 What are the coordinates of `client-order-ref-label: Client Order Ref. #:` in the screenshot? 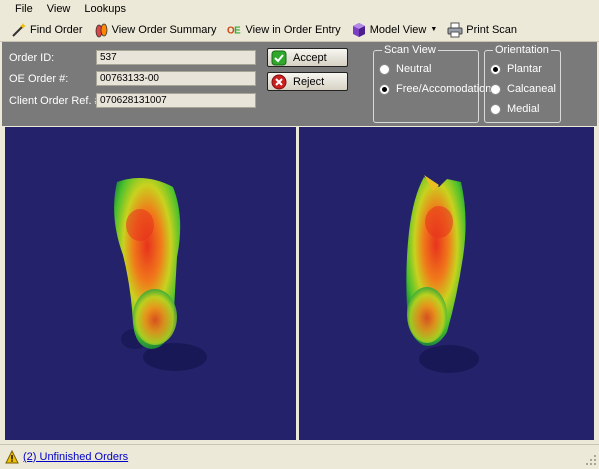 It's located at (56, 101).